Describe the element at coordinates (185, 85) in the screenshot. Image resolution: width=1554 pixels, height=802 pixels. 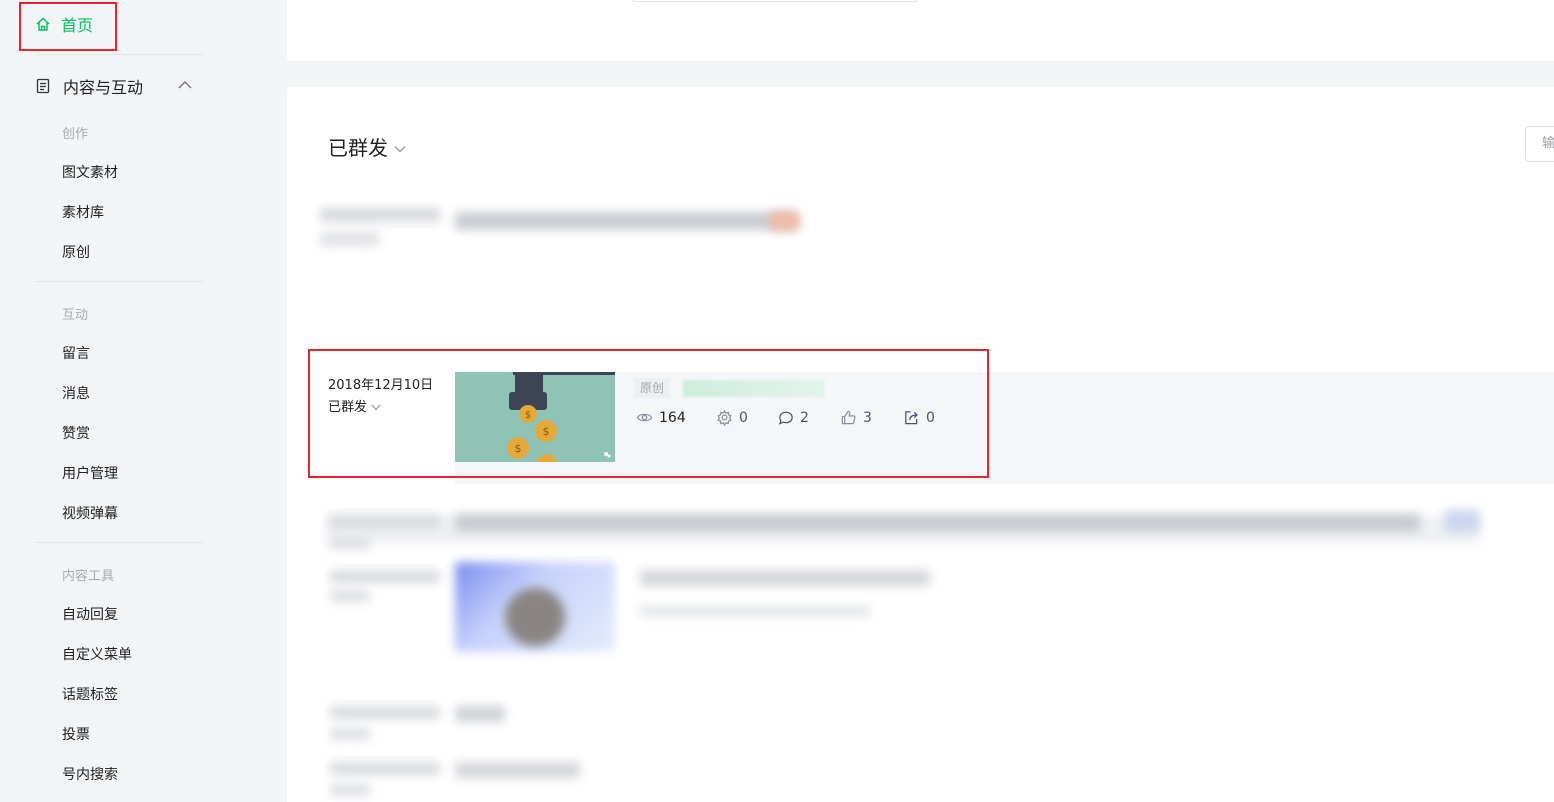
I see `chevron-up-icon` at that location.